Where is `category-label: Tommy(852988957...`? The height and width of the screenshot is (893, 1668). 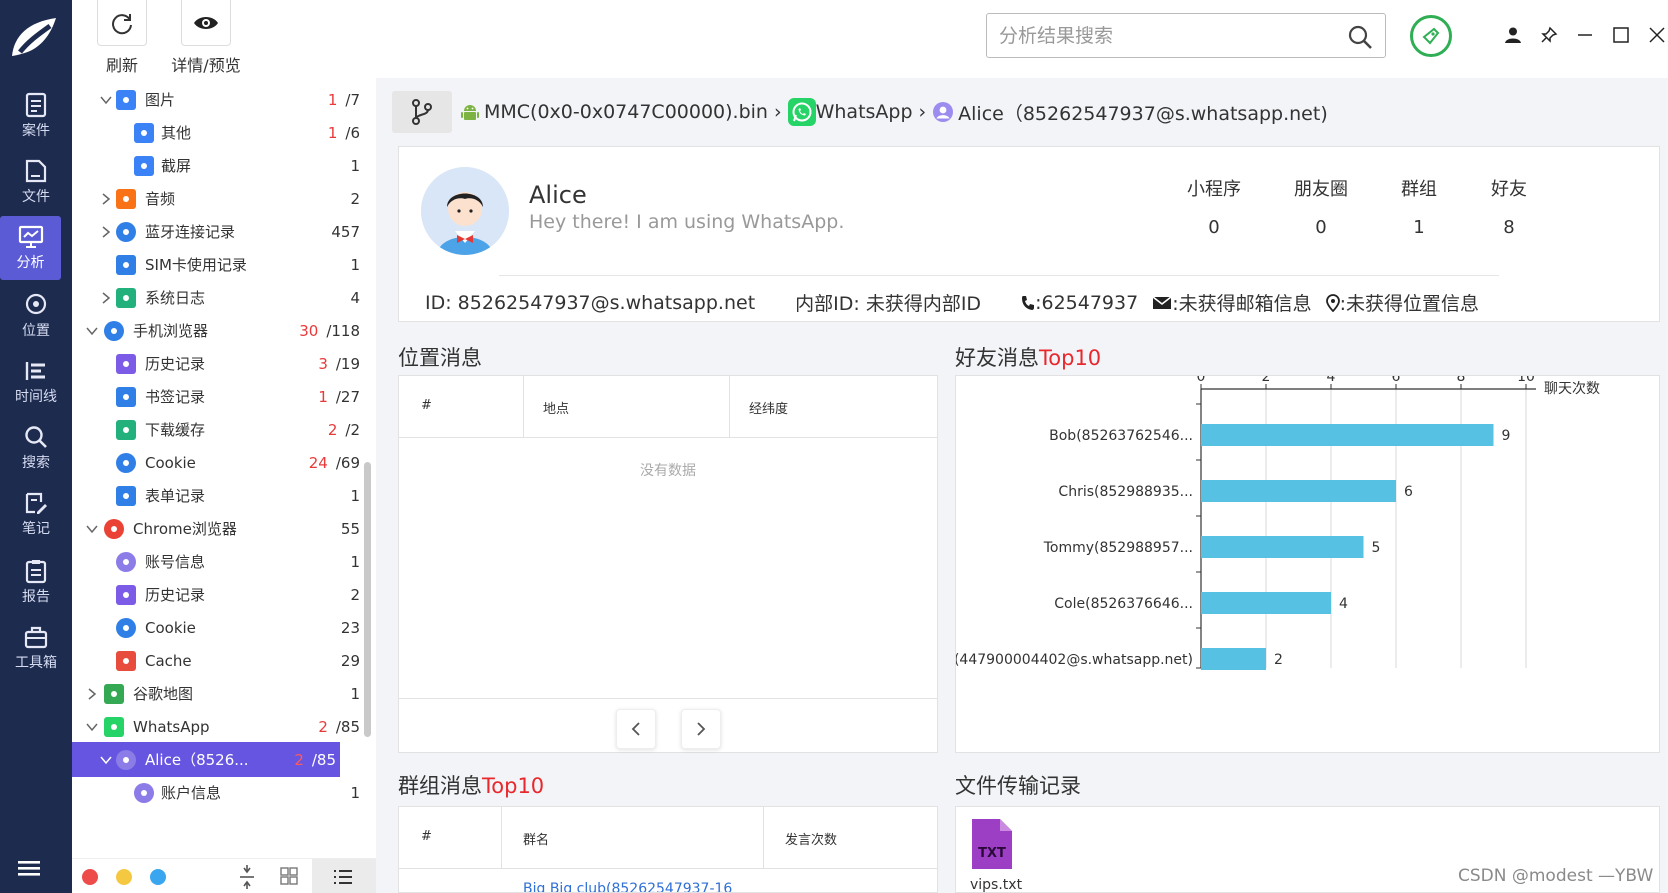
category-label: Tommy(852988957... is located at coordinates (1118, 548).